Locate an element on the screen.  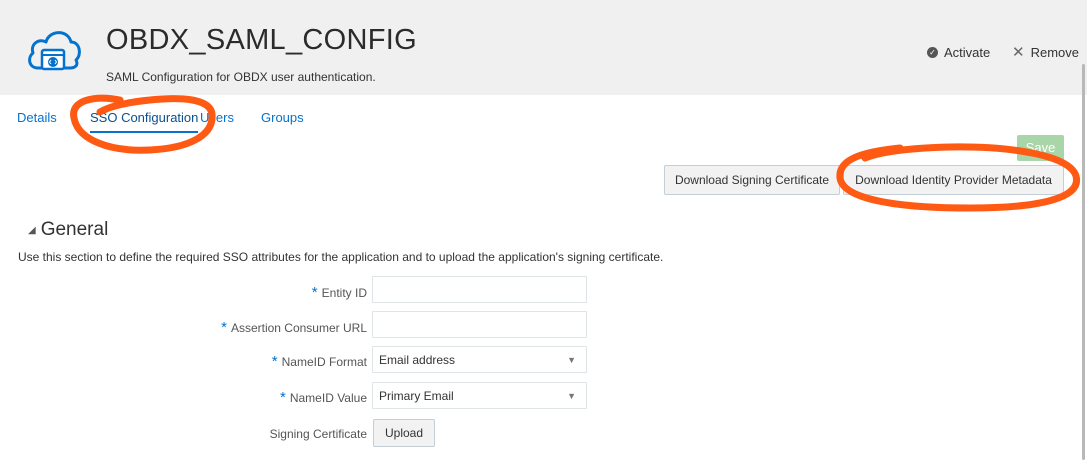
app-title: OBDX_SAML_CONFIG is located at coordinates (261, 40).